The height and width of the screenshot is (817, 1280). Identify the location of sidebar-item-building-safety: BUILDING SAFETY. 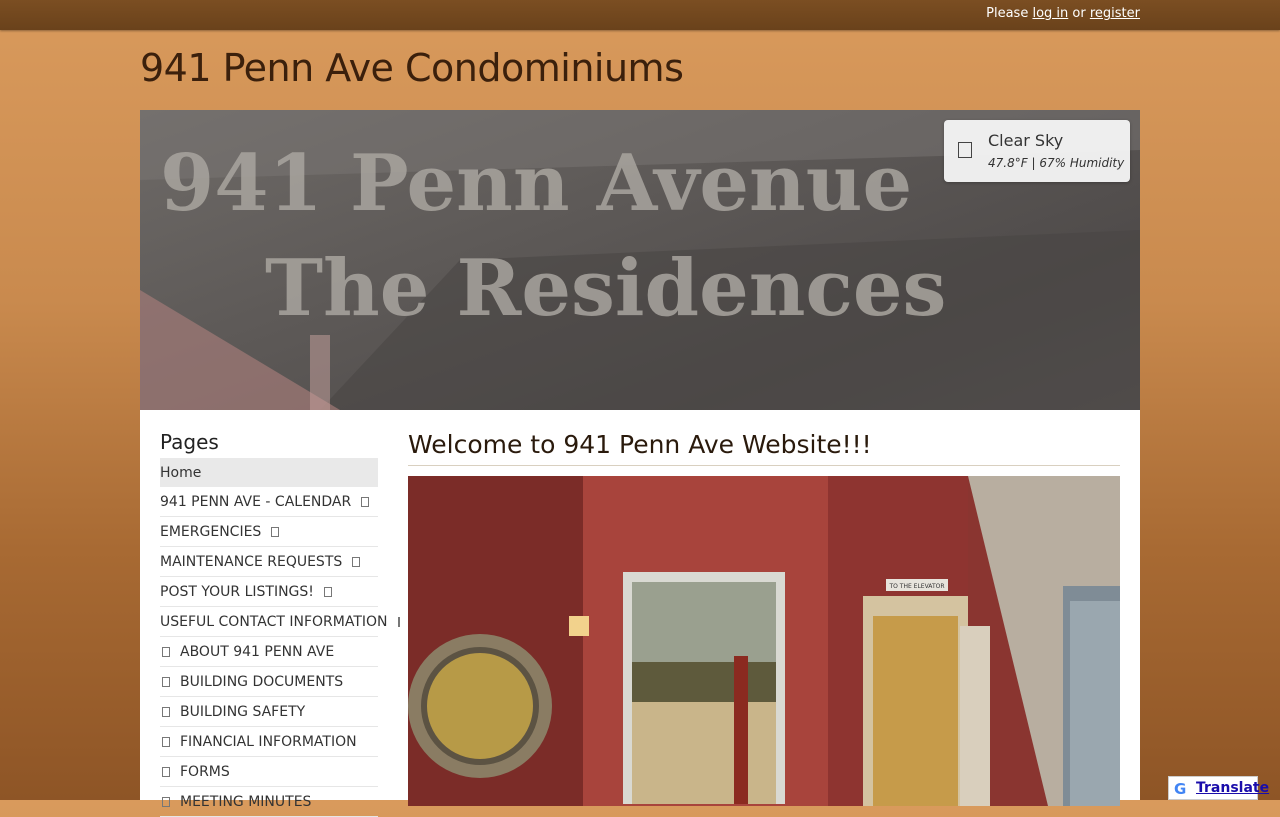
(269, 712).